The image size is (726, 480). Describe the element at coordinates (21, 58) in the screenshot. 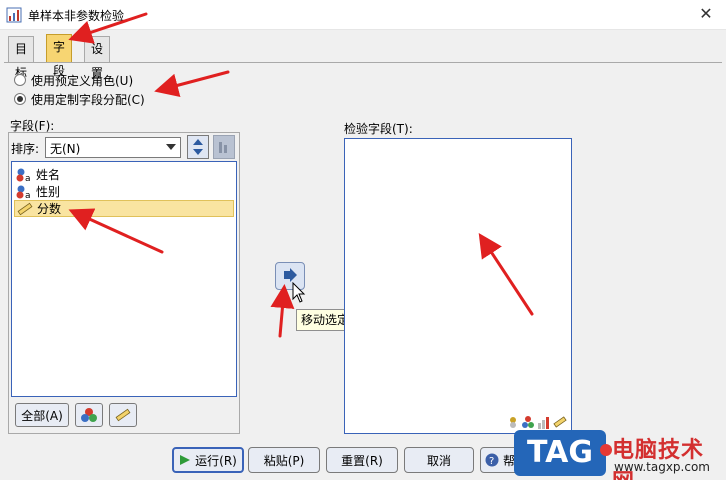

I see `tab-target: 目标` at that location.